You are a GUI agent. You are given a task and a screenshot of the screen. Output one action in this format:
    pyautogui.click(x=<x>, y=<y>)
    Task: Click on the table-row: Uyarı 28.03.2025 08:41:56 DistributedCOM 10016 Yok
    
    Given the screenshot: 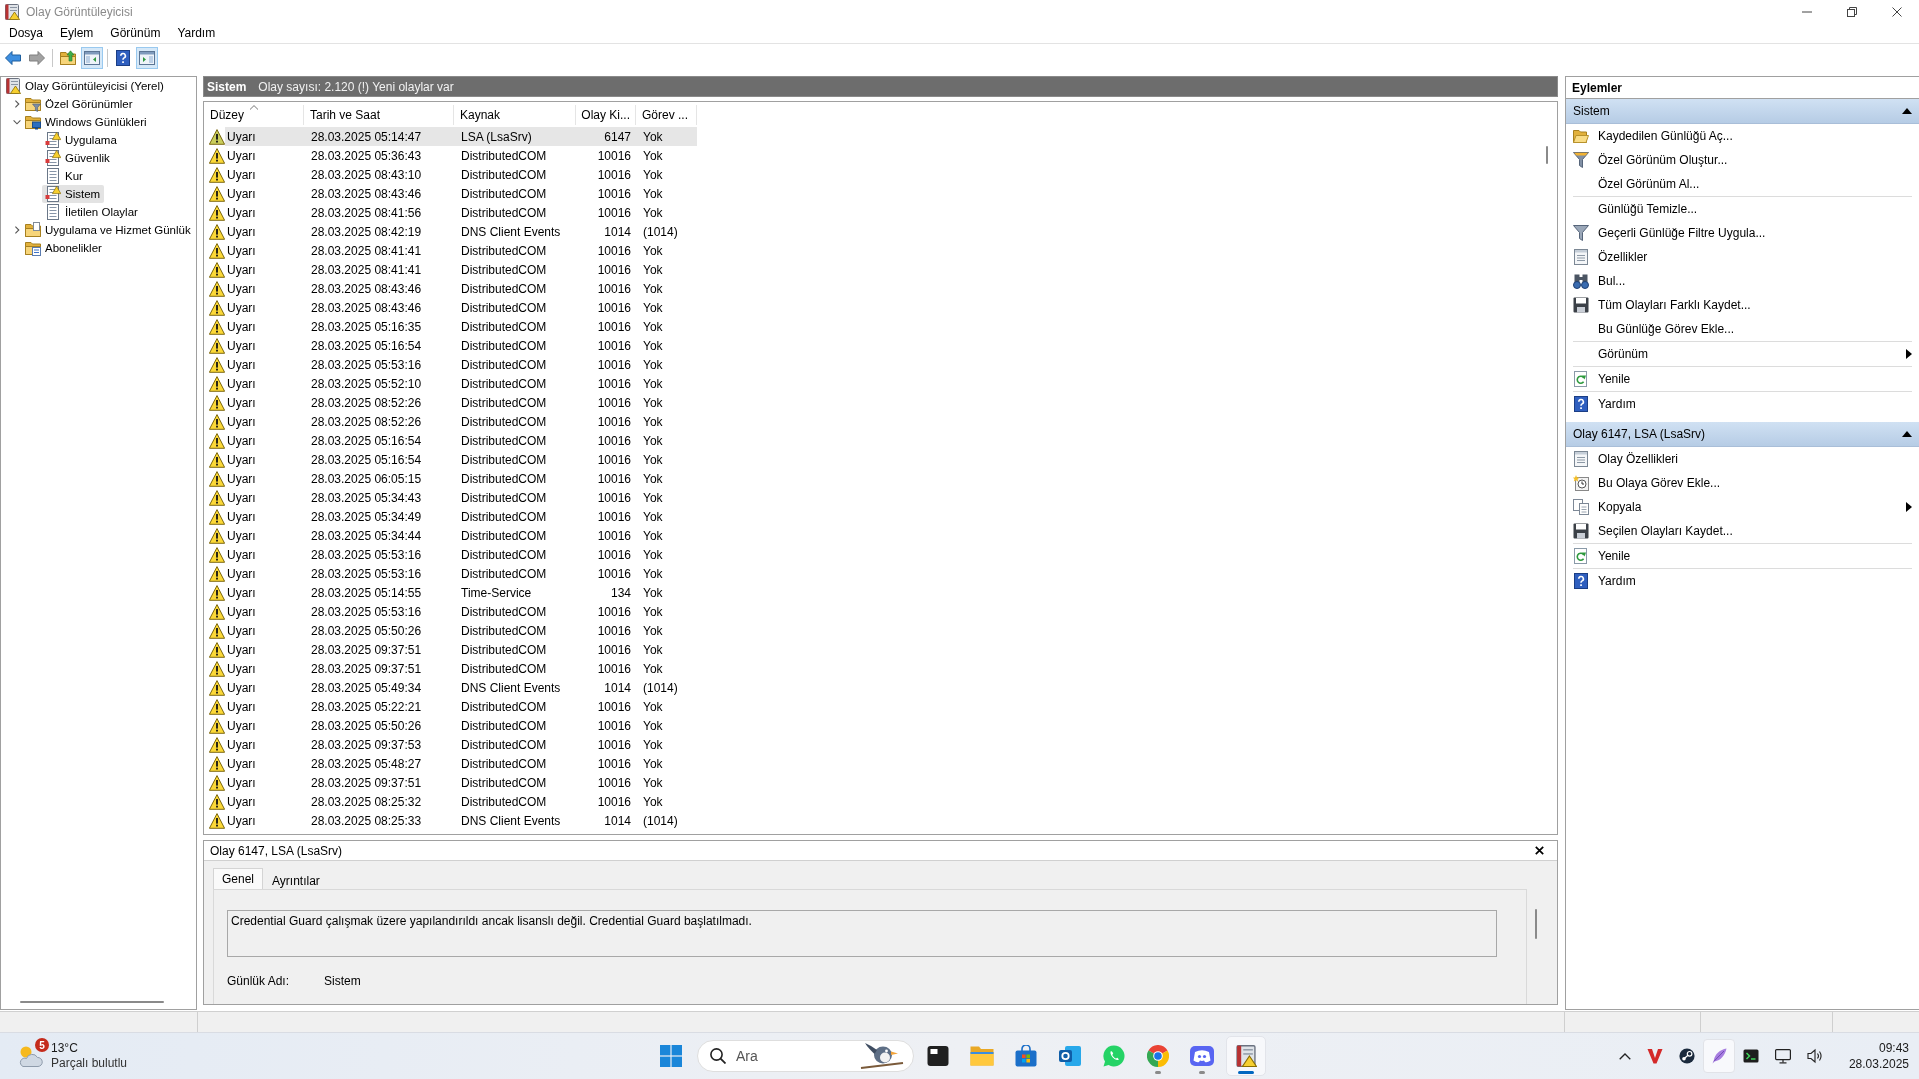 What is the action you would take?
    pyautogui.click(x=451, y=212)
    